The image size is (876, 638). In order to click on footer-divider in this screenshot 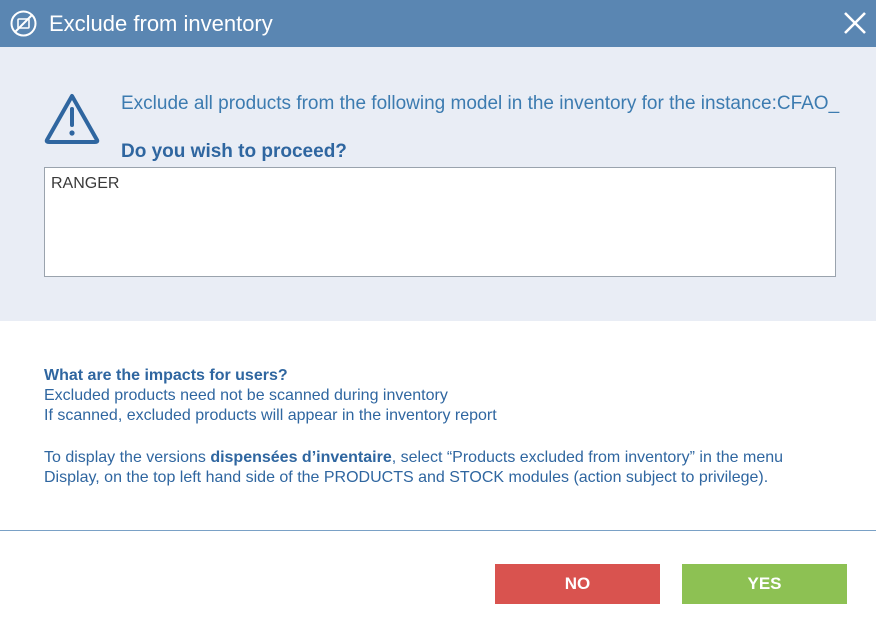, I will do `click(438, 530)`.